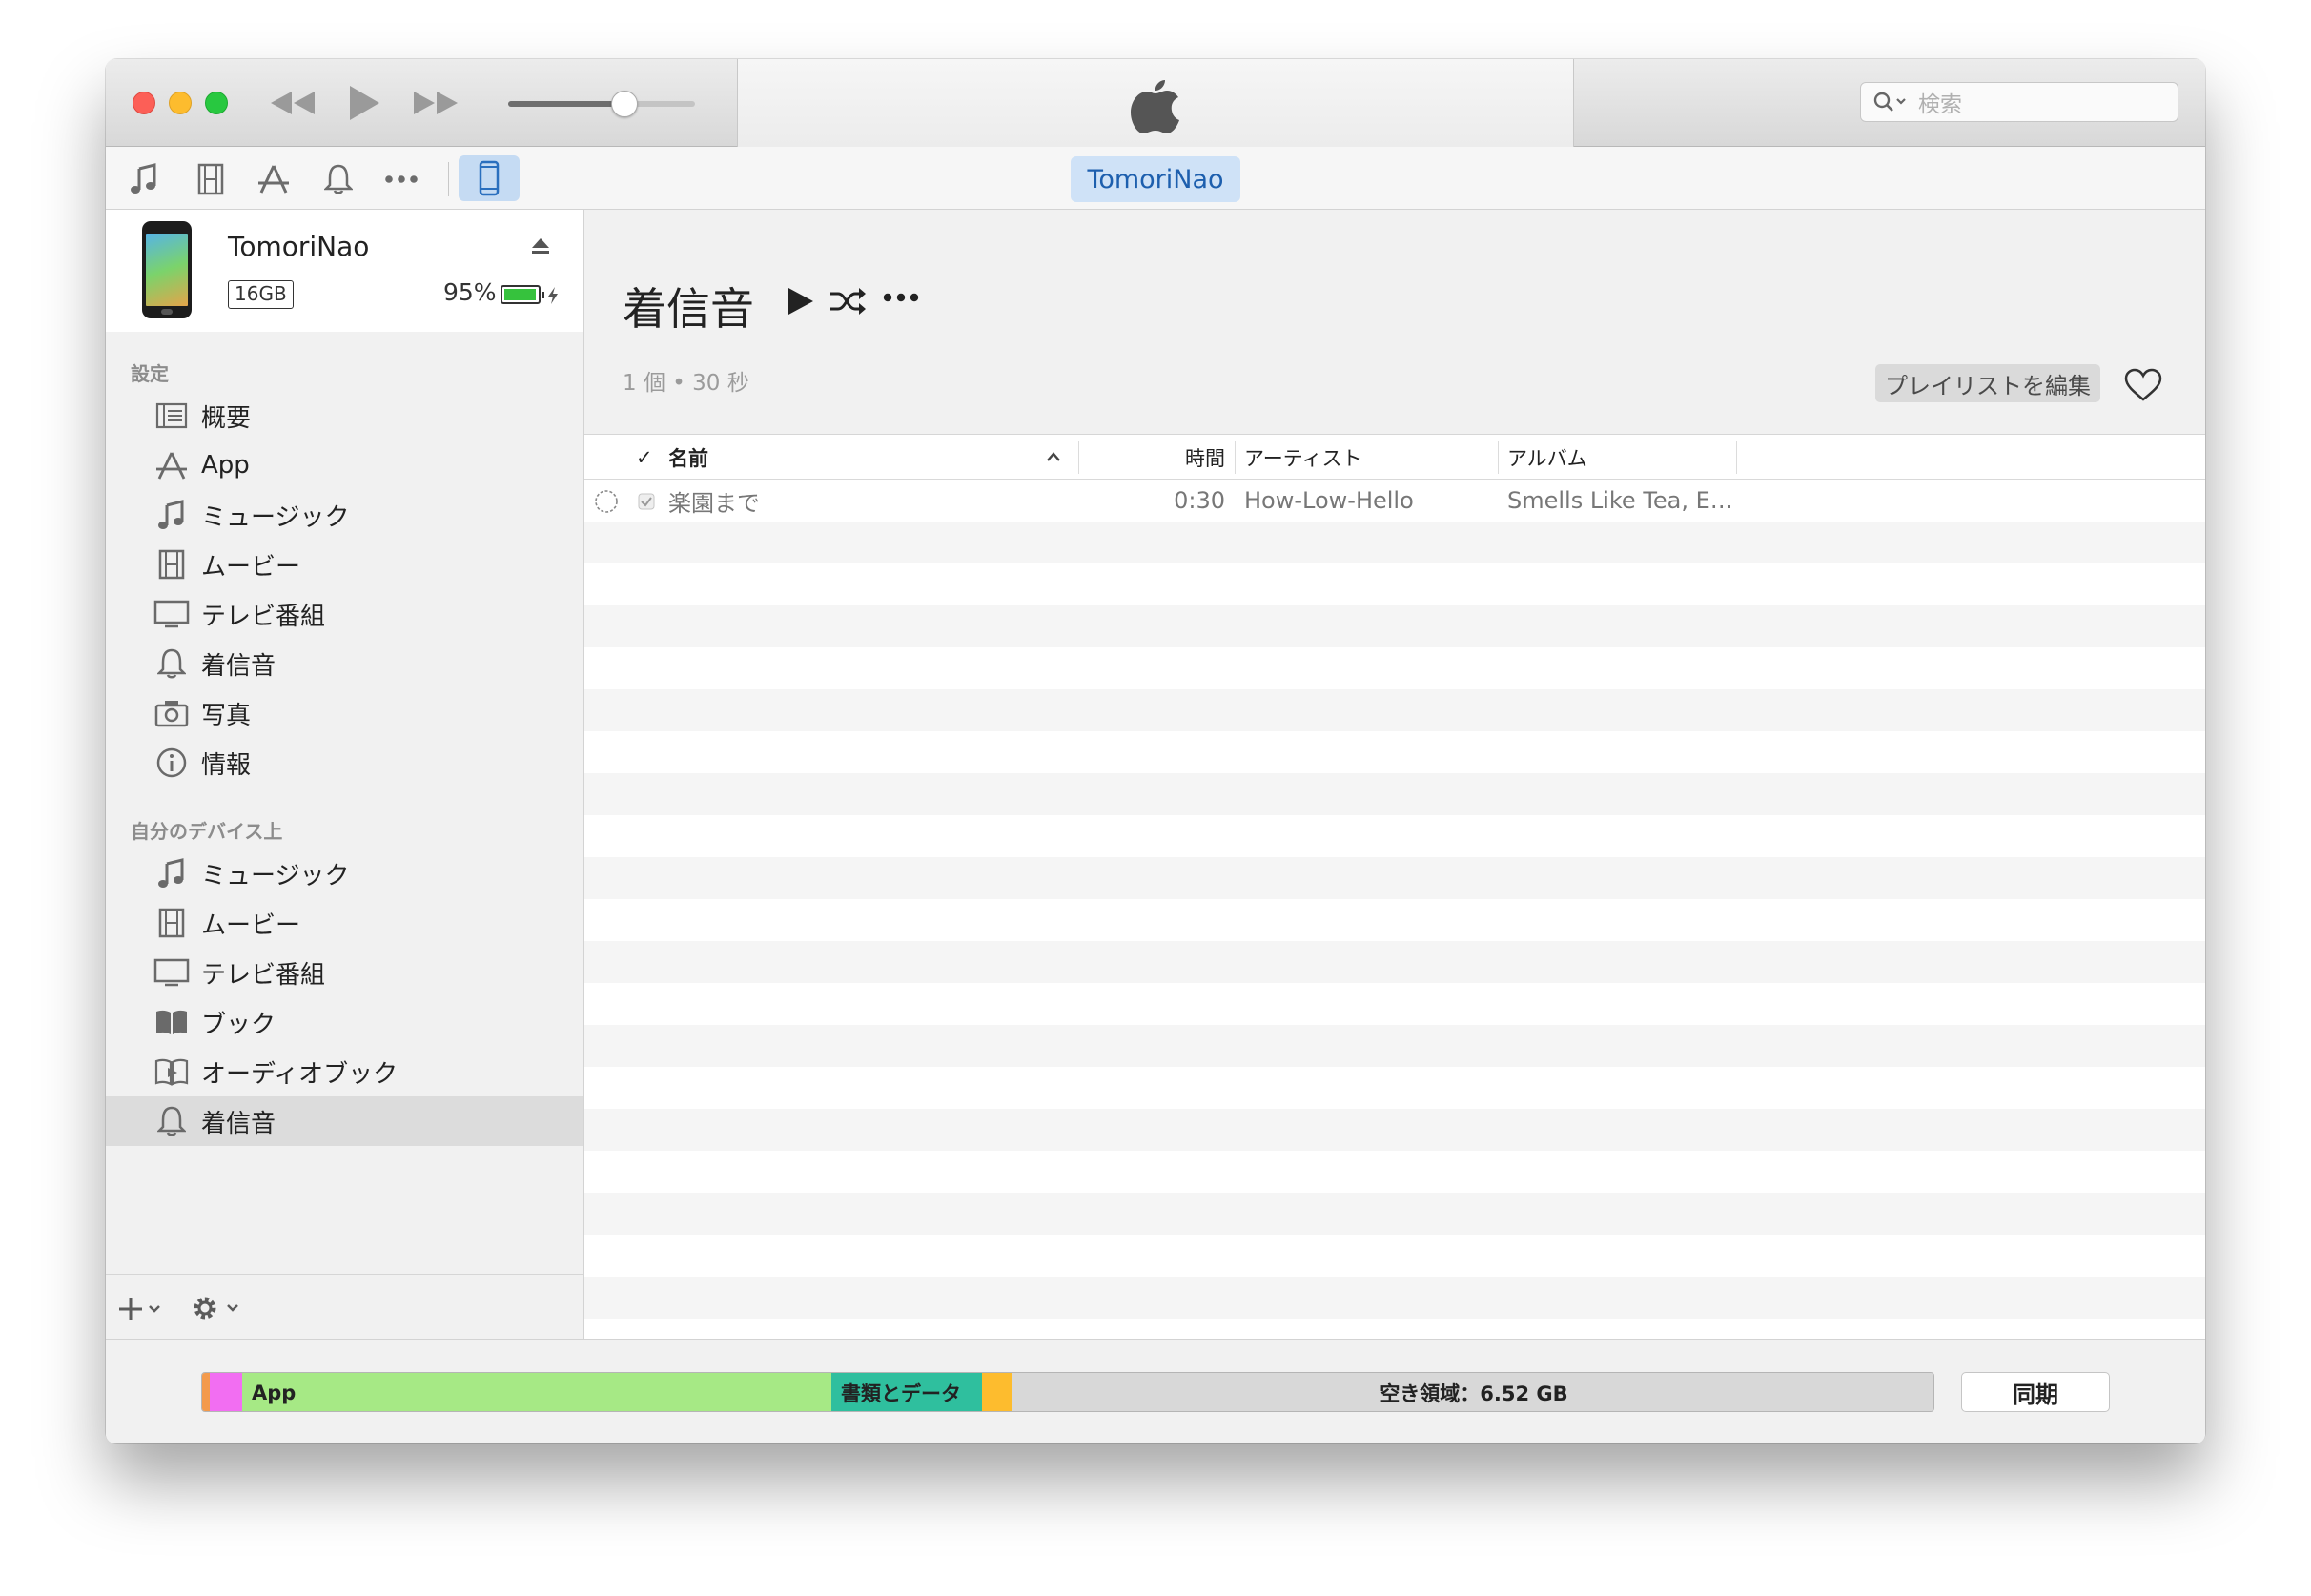 This screenshot has height=1596, width=2311. What do you see at coordinates (1940, 104) in the screenshot?
I see `search-placeholder: 検索` at bounding box center [1940, 104].